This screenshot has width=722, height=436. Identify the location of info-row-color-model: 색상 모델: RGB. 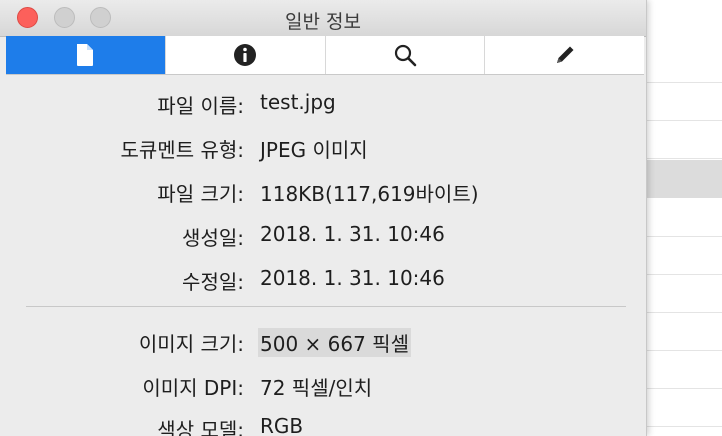
(323, 422).